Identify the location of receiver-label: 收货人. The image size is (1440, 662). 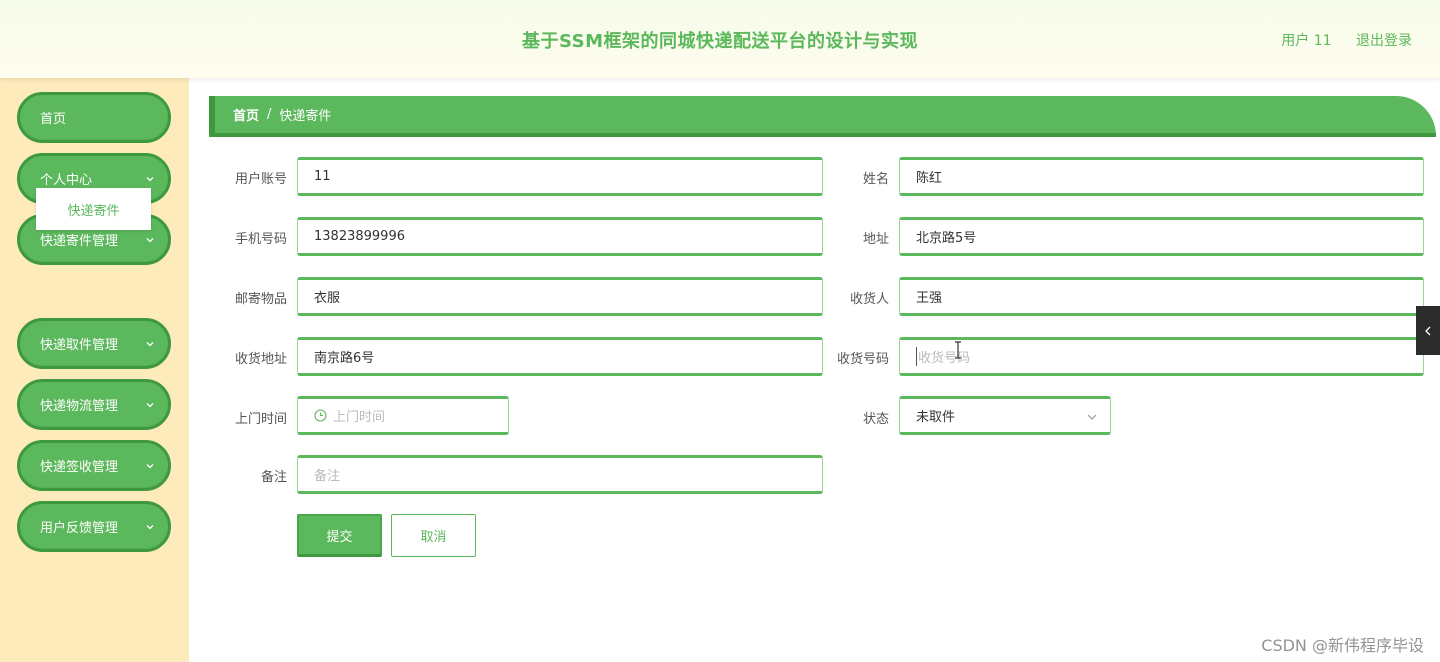
(869, 299).